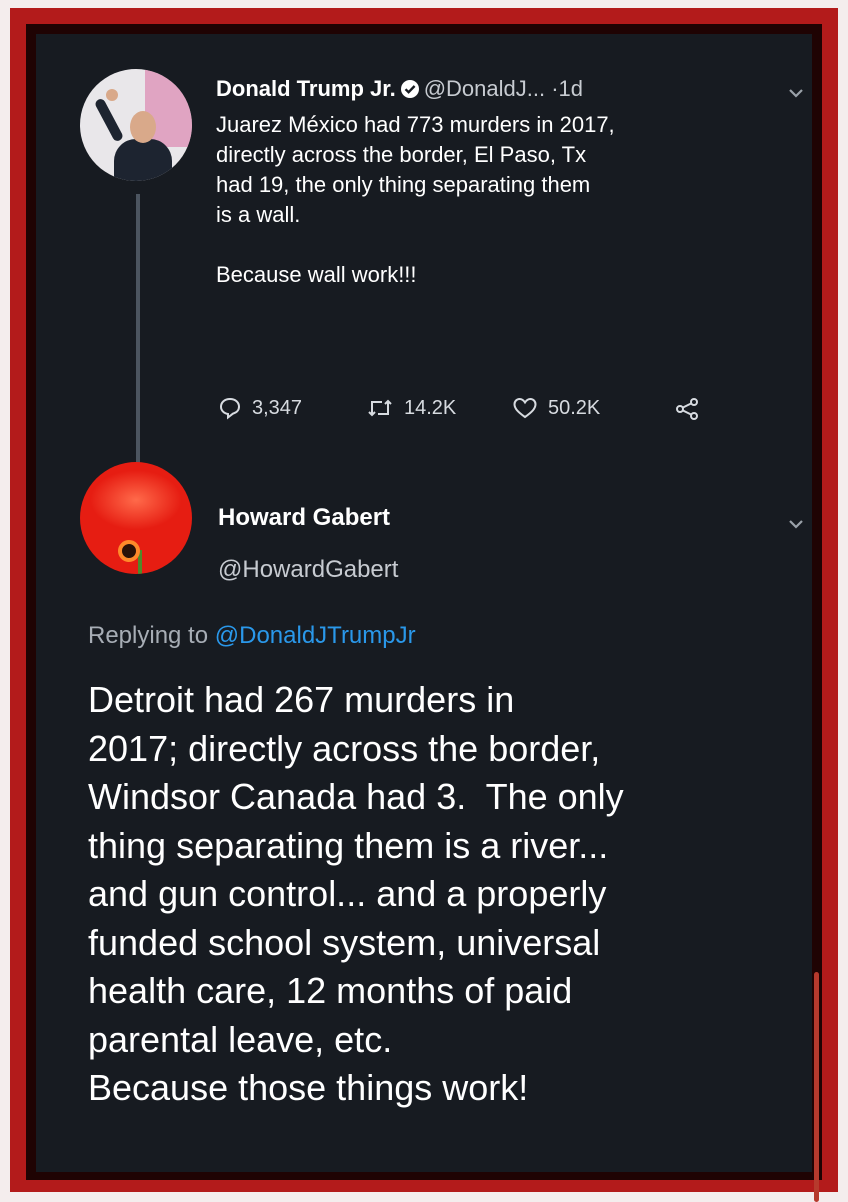 The height and width of the screenshot is (1202, 848). I want to click on tweet2-line: Windsor Canada had 3. The only, so click(356, 796).